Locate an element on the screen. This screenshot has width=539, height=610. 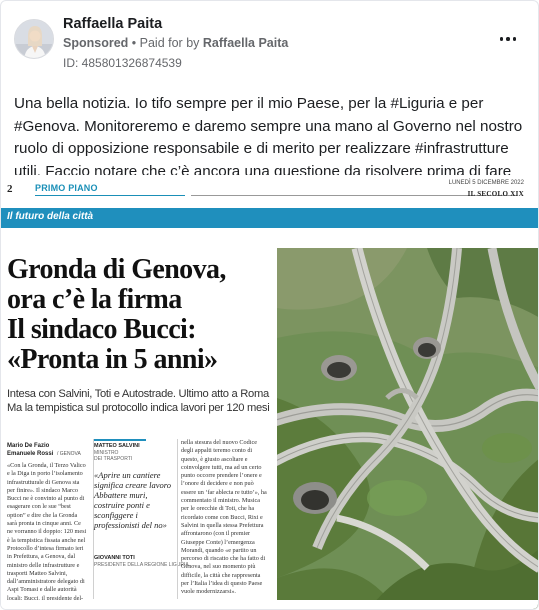
more-options-icon is located at coordinates (508, 39).